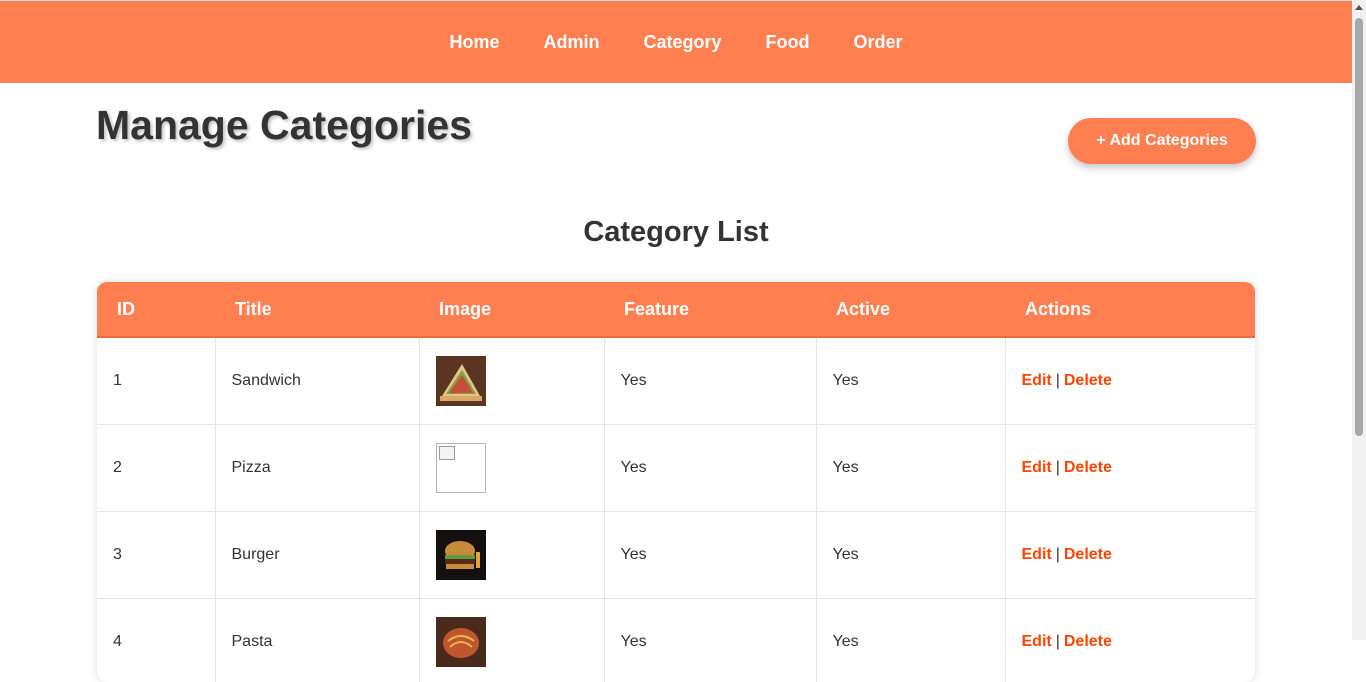 The width and height of the screenshot is (1366, 682). What do you see at coordinates (788, 42) in the screenshot?
I see `nav-link-food: Food` at bounding box center [788, 42].